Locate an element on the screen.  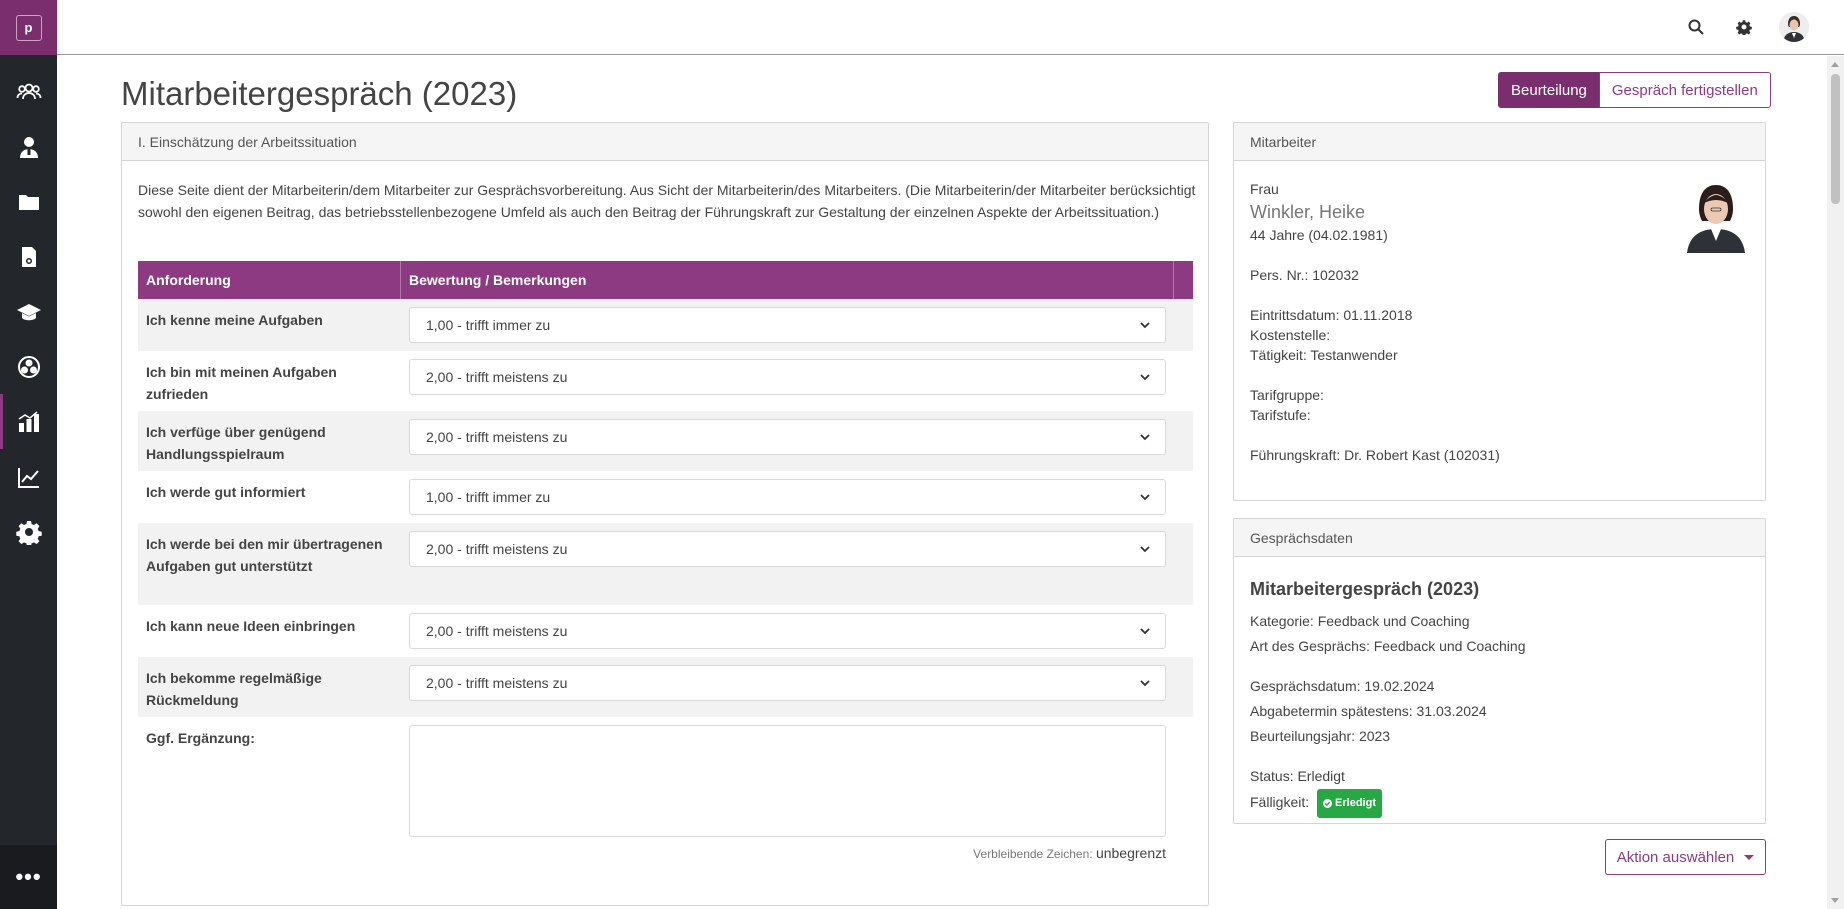
user-avatar is located at coordinates (1794, 27).